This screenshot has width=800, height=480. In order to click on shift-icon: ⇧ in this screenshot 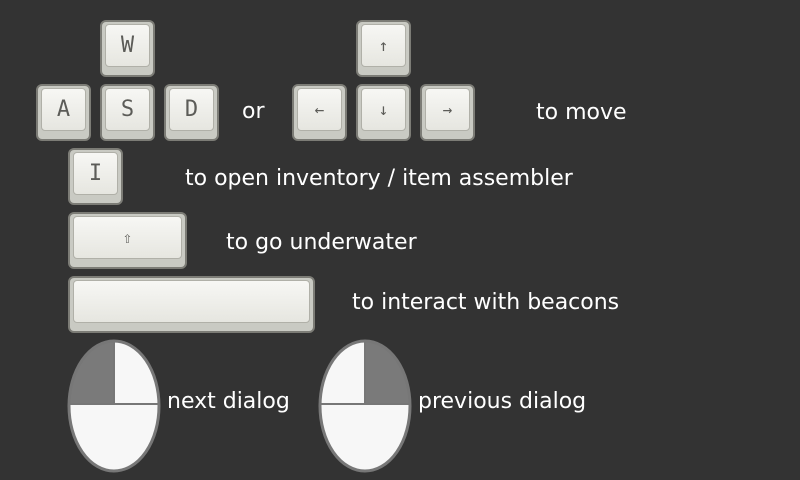, I will do `click(127, 237)`.